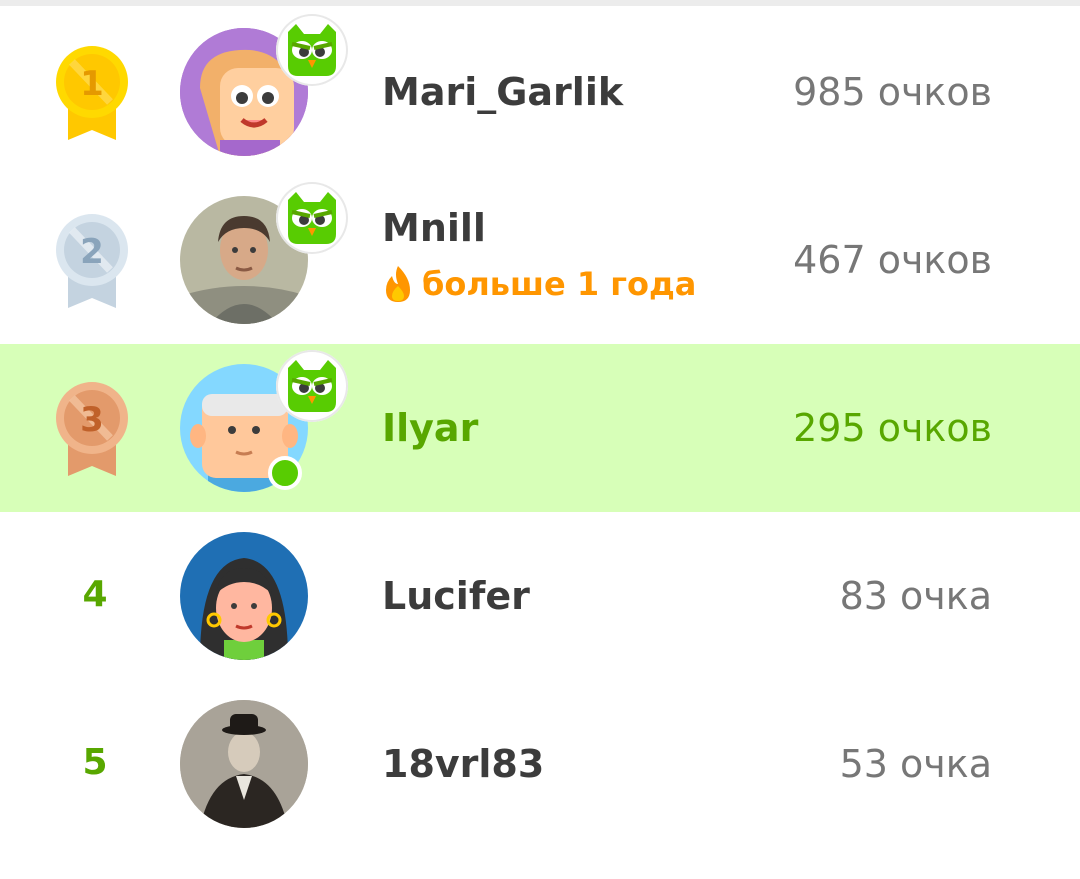 The width and height of the screenshot is (1080, 879). What do you see at coordinates (892, 92) in the screenshot?
I see `user-points: 985 очков` at bounding box center [892, 92].